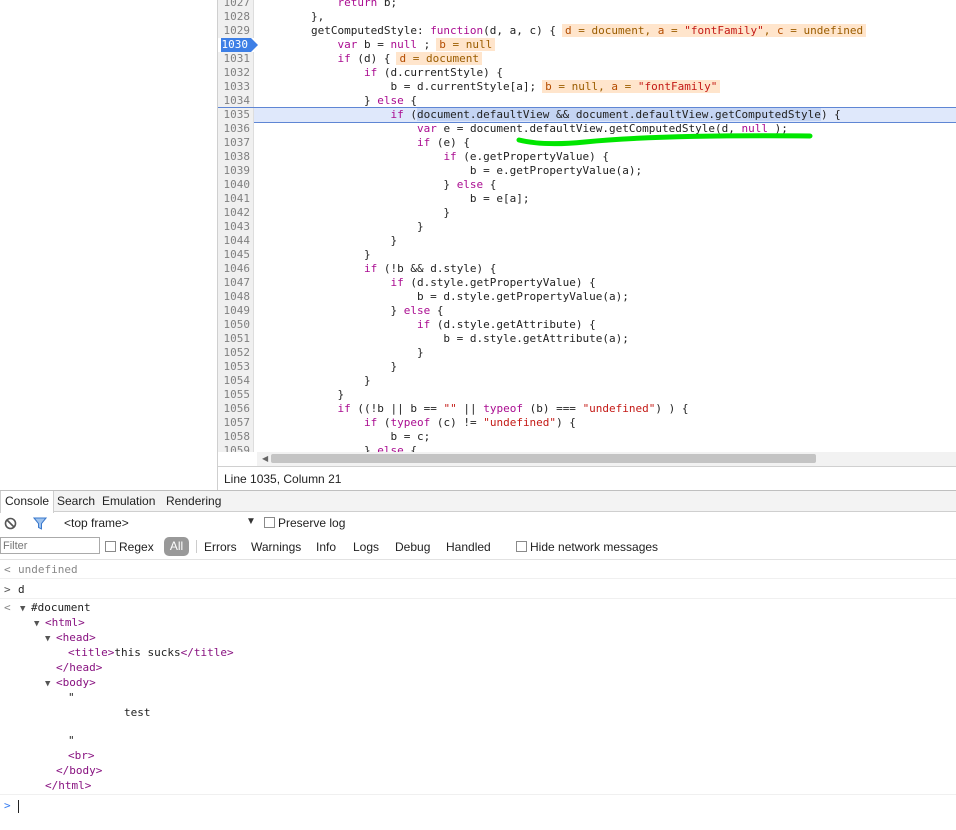 The width and height of the screenshot is (956, 830). What do you see at coordinates (587, 5) in the screenshot?
I see `code-line: 1027 return b;` at bounding box center [587, 5].